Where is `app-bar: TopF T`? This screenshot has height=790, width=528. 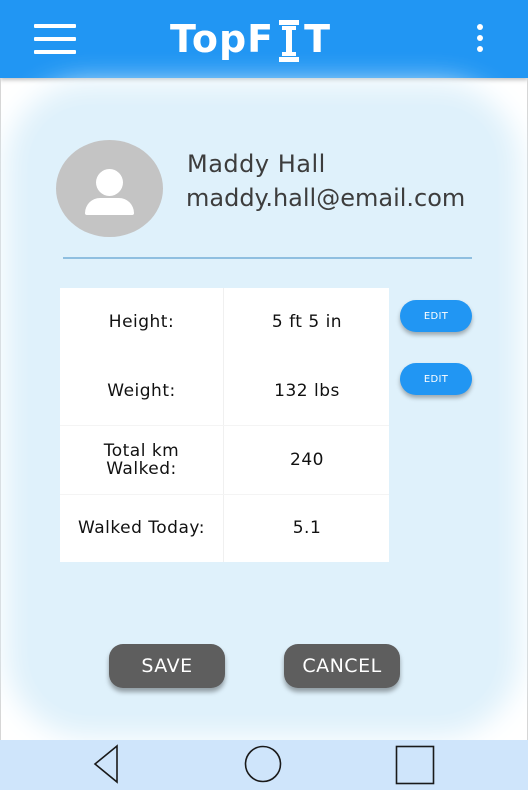 app-bar: TopF T is located at coordinates (264, 39).